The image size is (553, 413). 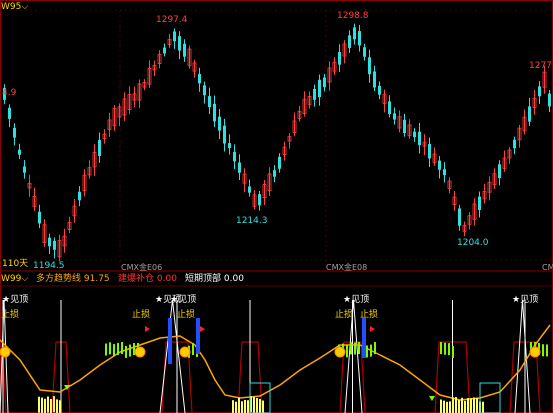 I want to click on symbol-selector-top: W95⌵, so click(x=14, y=7).